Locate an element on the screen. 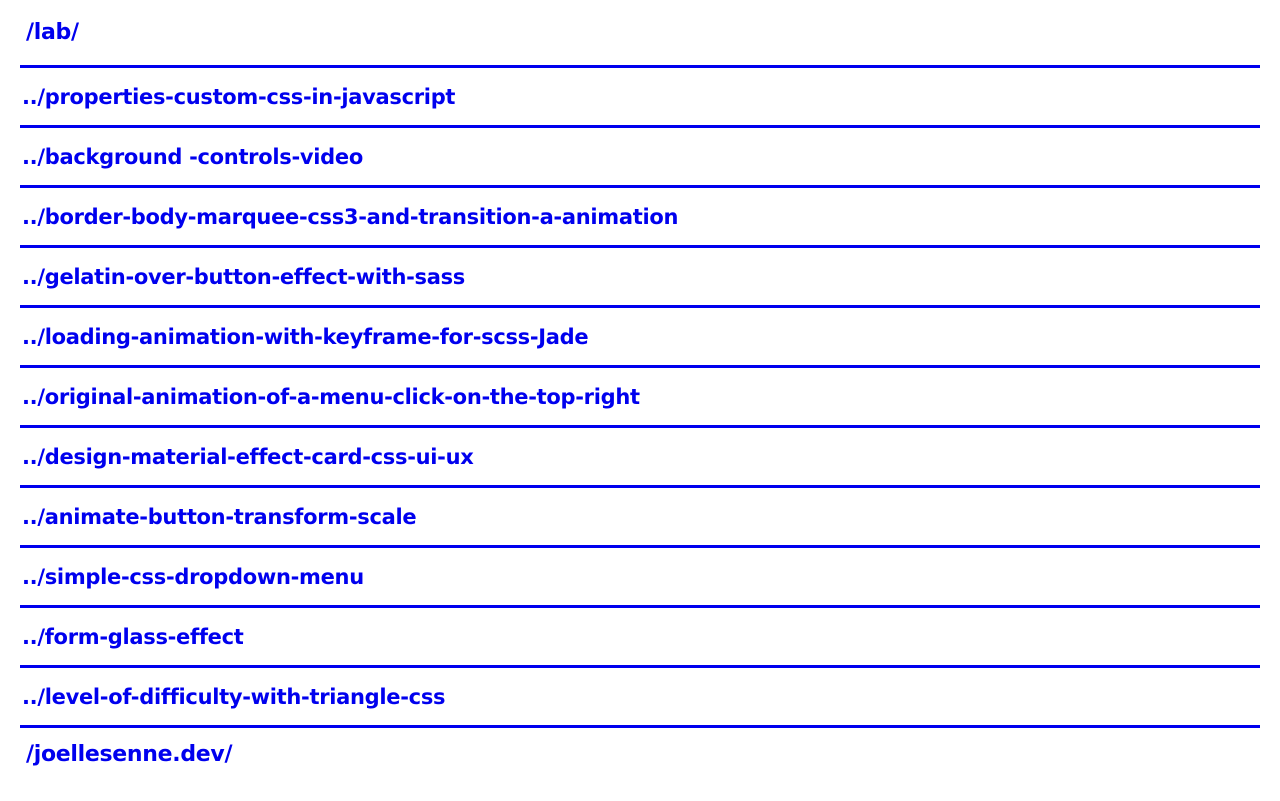 The height and width of the screenshot is (801, 1280). lab-root-link: /lab/ is located at coordinates (52, 32).